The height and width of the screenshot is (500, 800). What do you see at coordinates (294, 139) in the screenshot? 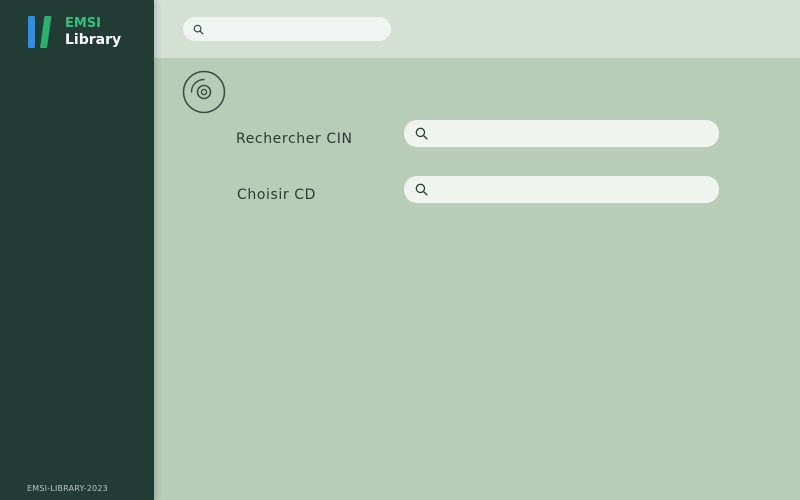
I see `label-rechercher-cin: Rechercher CIN` at bounding box center [294, 139].